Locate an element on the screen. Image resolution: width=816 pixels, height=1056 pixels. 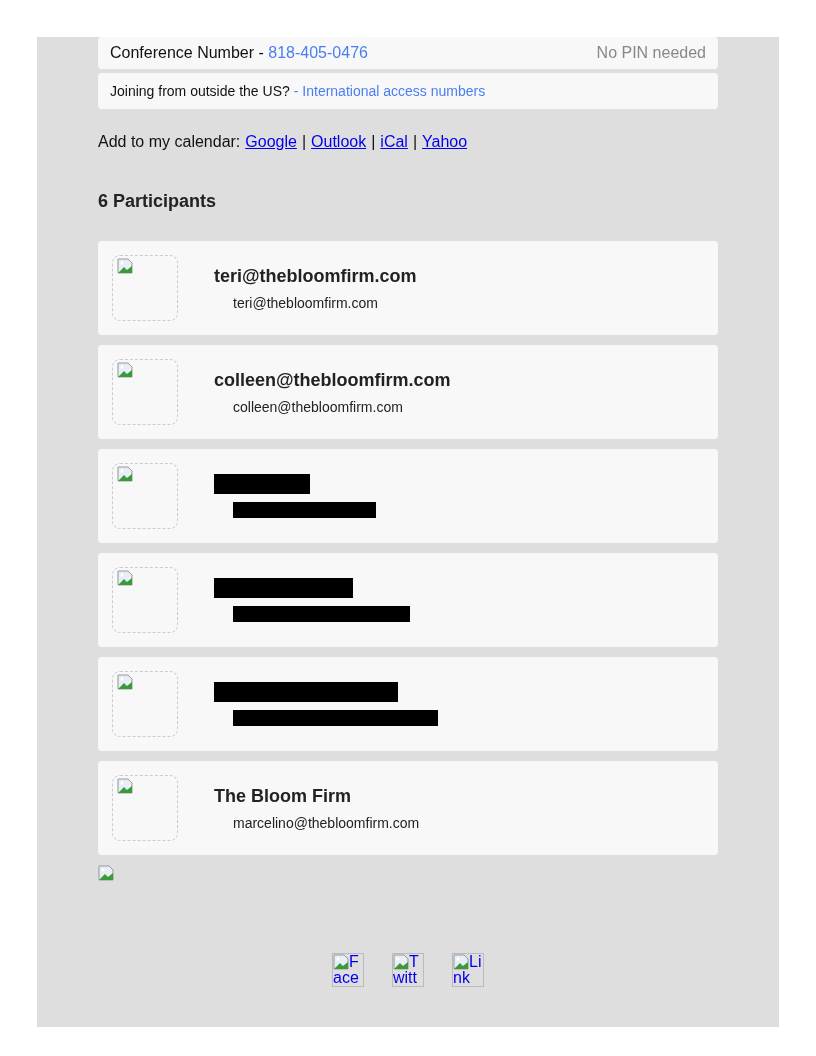
social-link: Twitt is located at coordinates (408, 970).